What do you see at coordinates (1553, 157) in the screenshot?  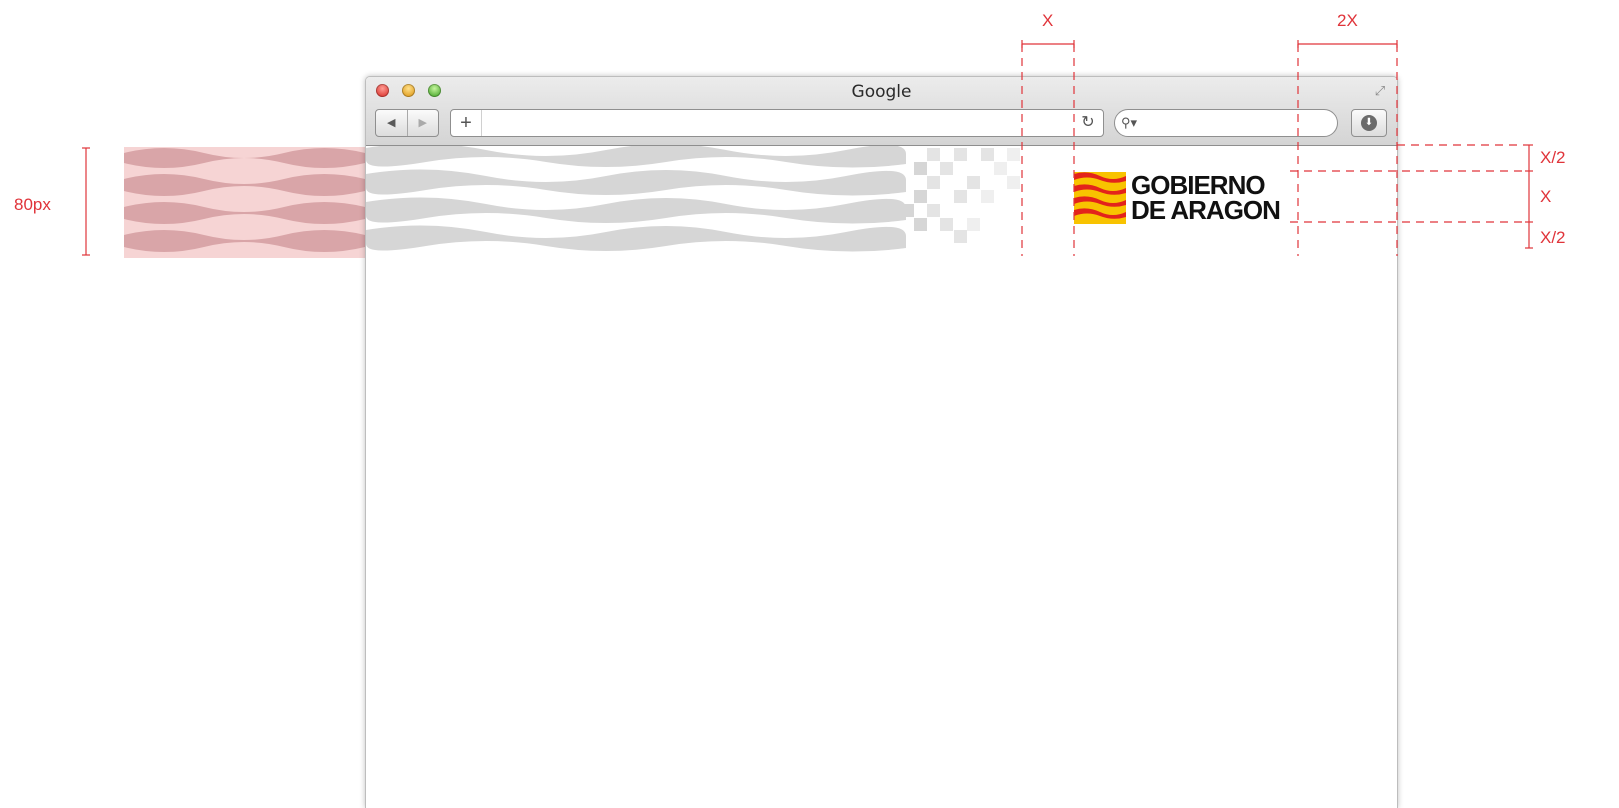 I see `margin-top-label: X/2` at bounding box center [1553, 157].